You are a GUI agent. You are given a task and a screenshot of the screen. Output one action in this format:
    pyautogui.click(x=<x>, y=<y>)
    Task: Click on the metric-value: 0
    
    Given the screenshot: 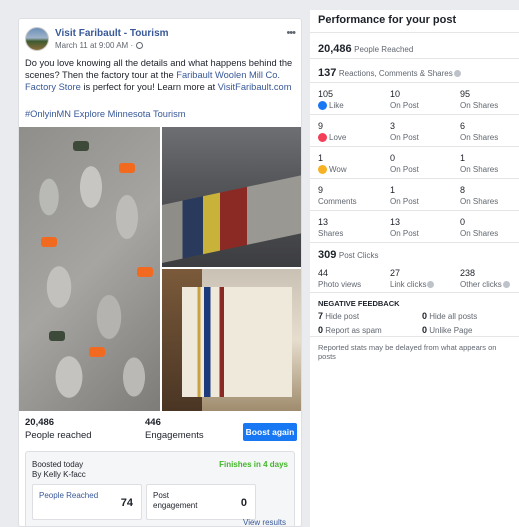 What is the action you would take?
    pyautogui.click(x=243, y=503)
    